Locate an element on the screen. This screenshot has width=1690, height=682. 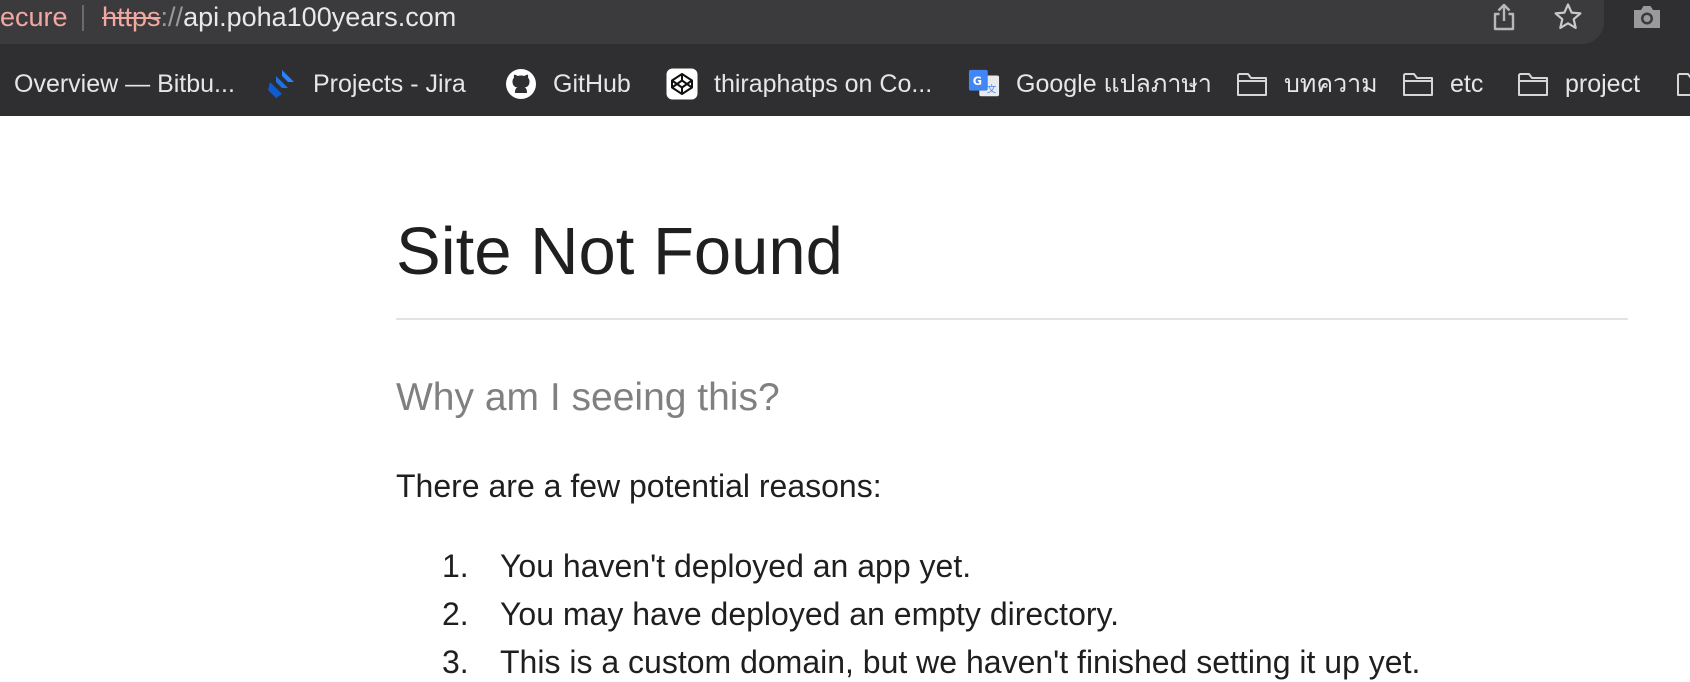
url-scheme: https is located at coordinates (131, 17).